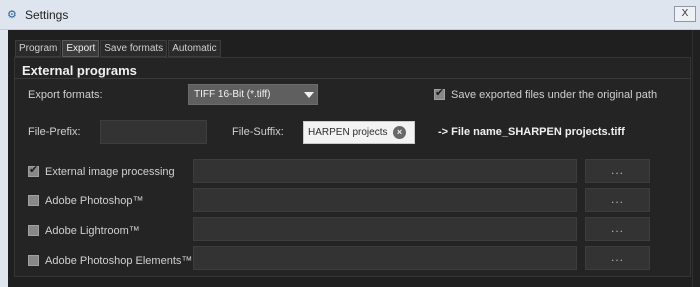 This screenshot has width=700, height=287. I want to click on file-suffix-label: File-Suffix:, so click(258, 132).